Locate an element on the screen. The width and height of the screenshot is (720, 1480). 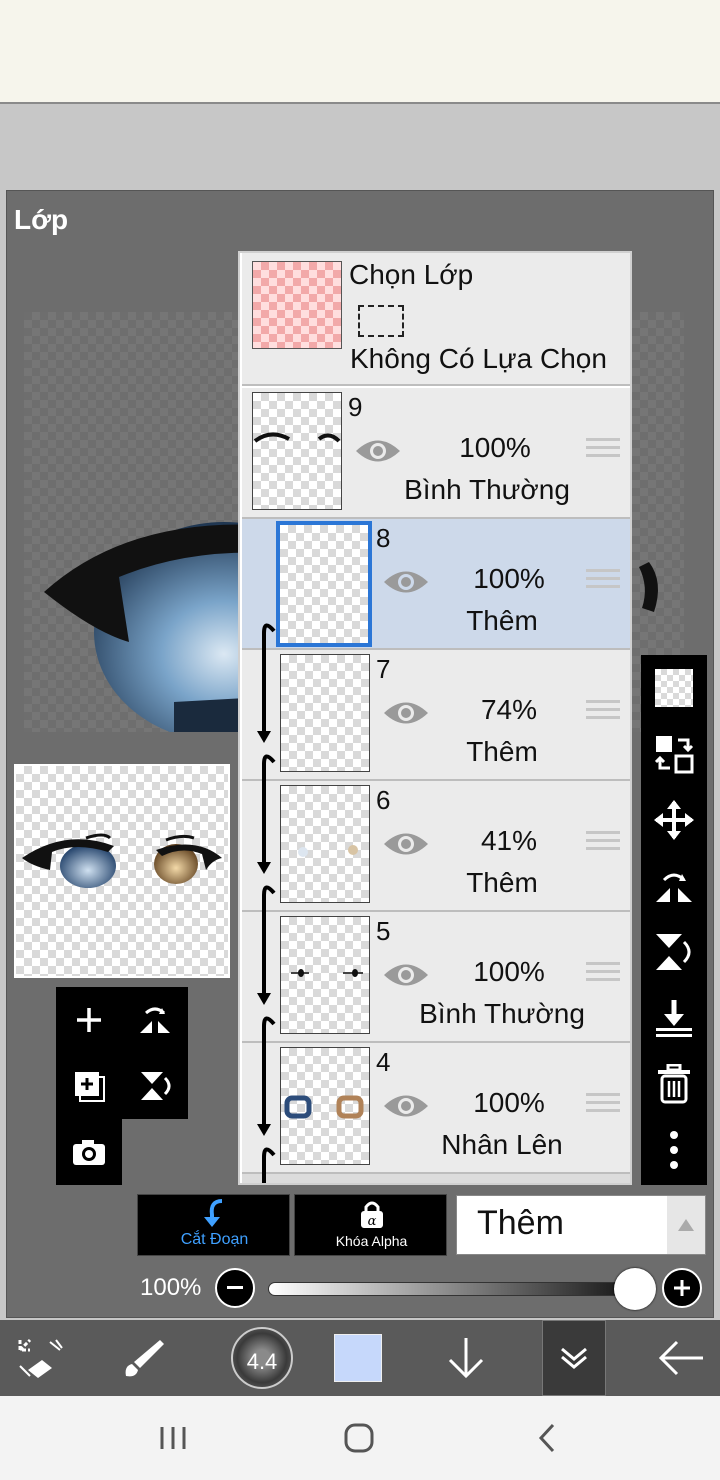
brush-size-button: 4.4 is located at coordinates (262, 1358).